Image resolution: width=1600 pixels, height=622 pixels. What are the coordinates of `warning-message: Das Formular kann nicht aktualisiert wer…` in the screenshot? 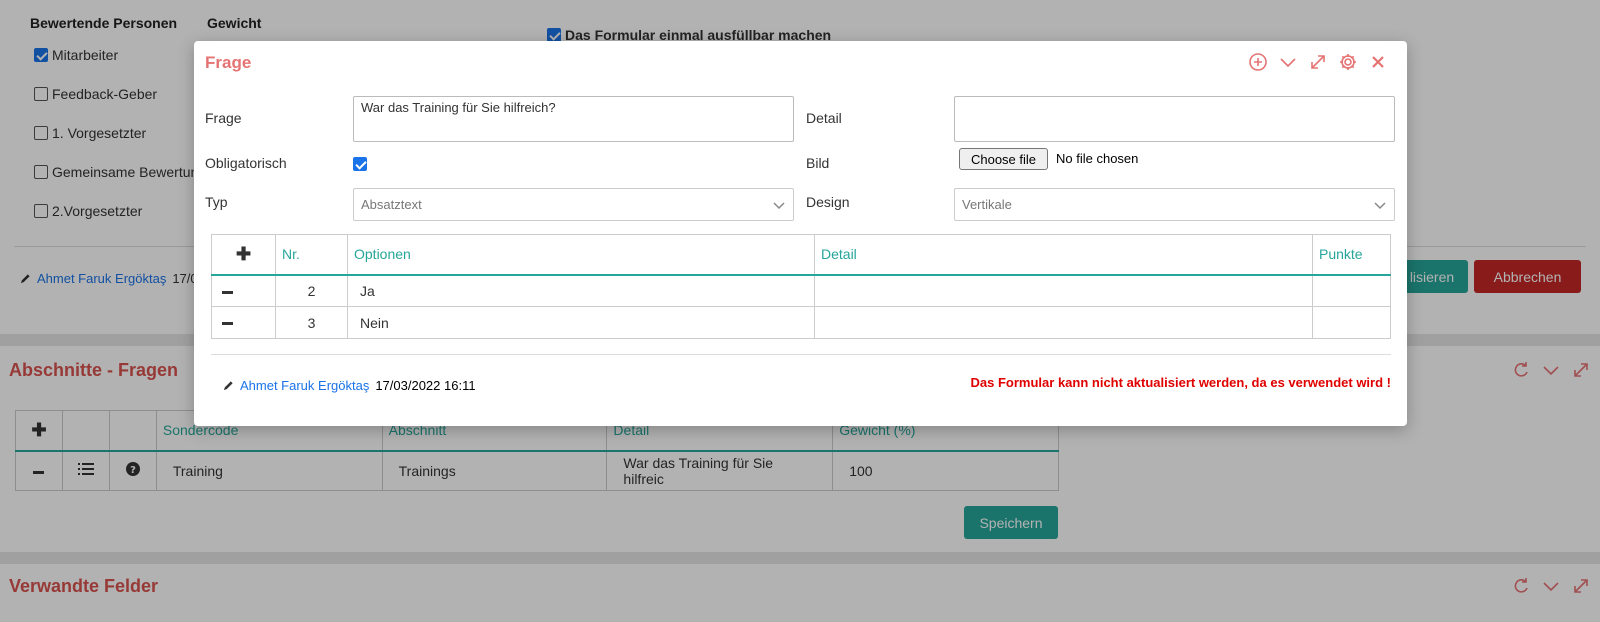 It's located at (1180, 382).